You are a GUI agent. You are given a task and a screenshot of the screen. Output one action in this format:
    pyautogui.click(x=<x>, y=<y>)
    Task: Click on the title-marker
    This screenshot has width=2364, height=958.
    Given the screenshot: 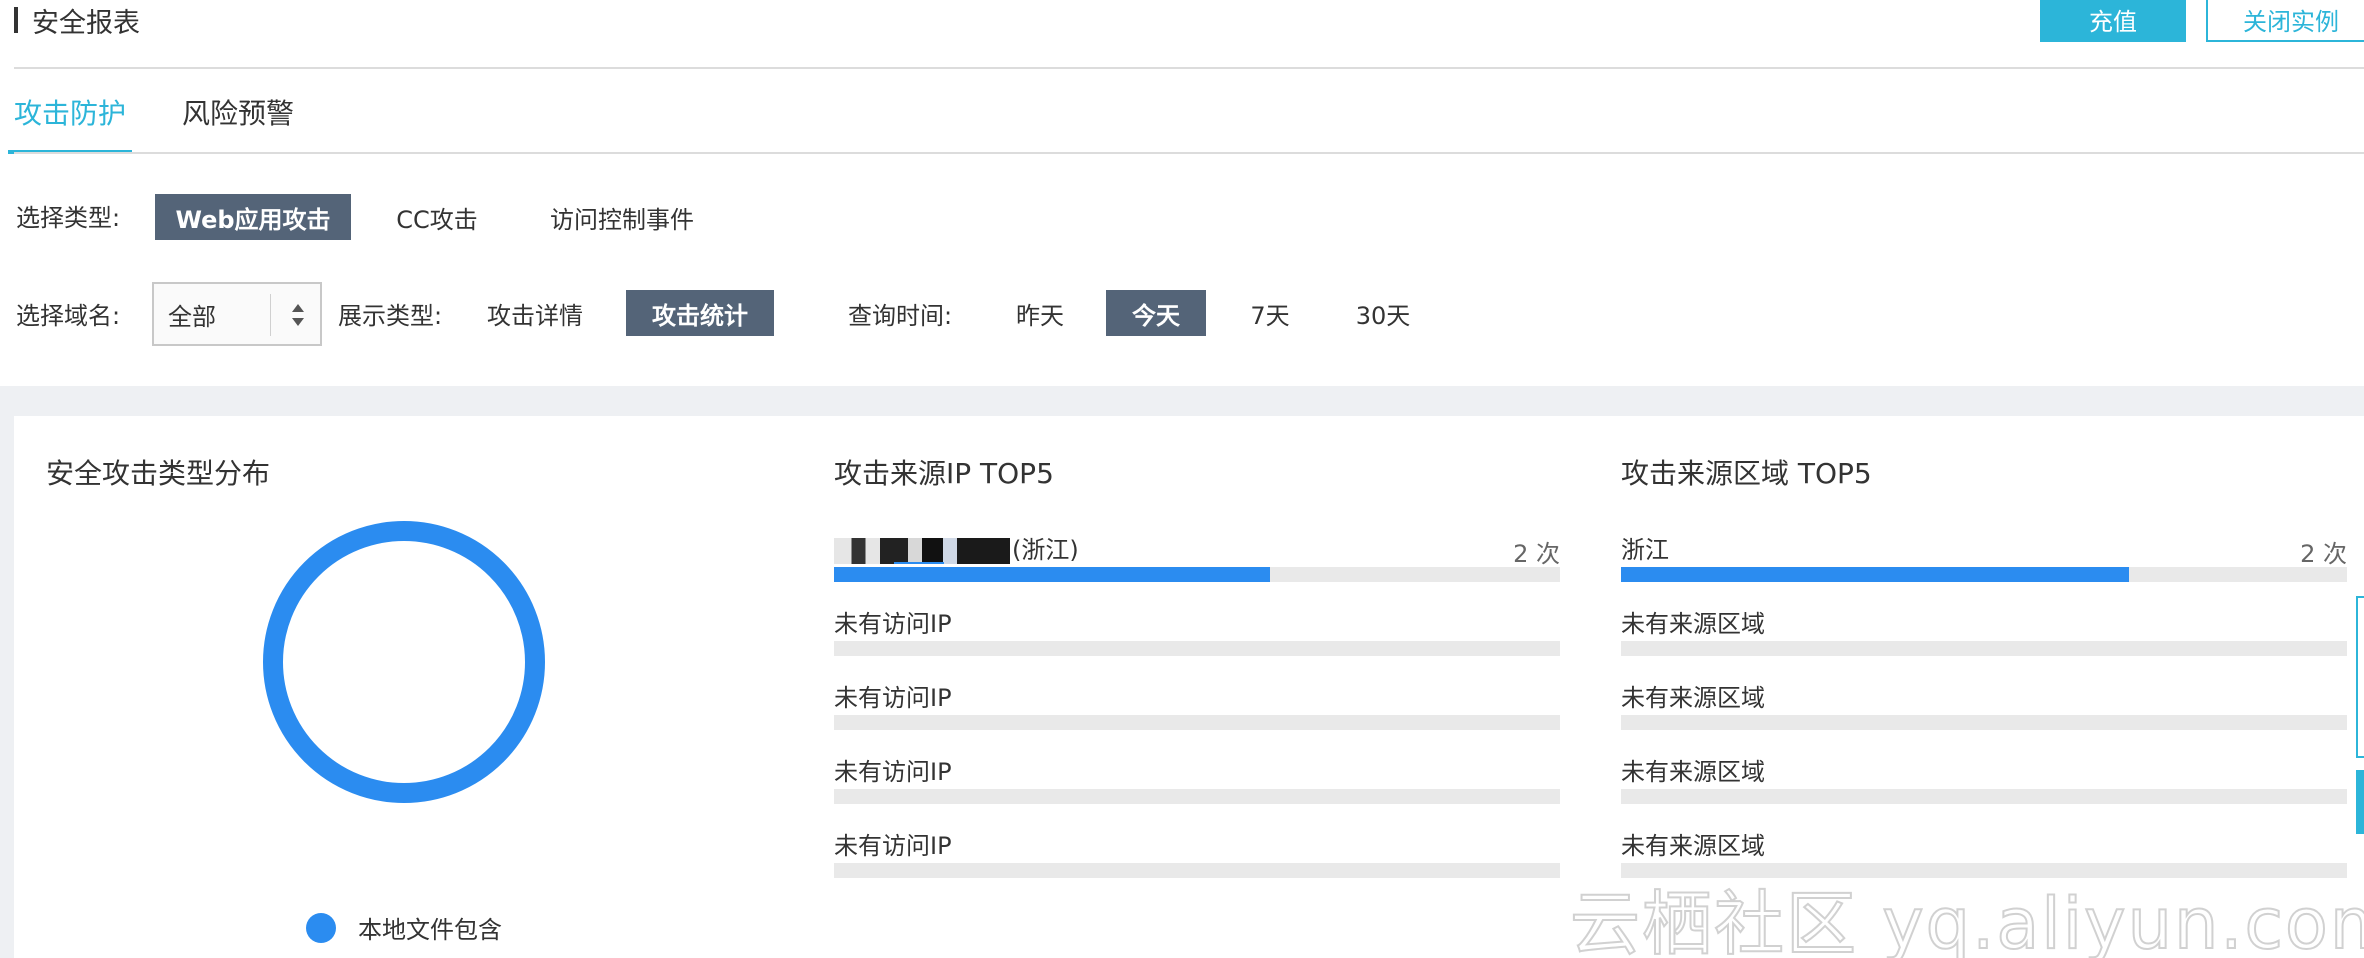 What is the action you would take?
    pyautogui.click(x=16, y=20)
    